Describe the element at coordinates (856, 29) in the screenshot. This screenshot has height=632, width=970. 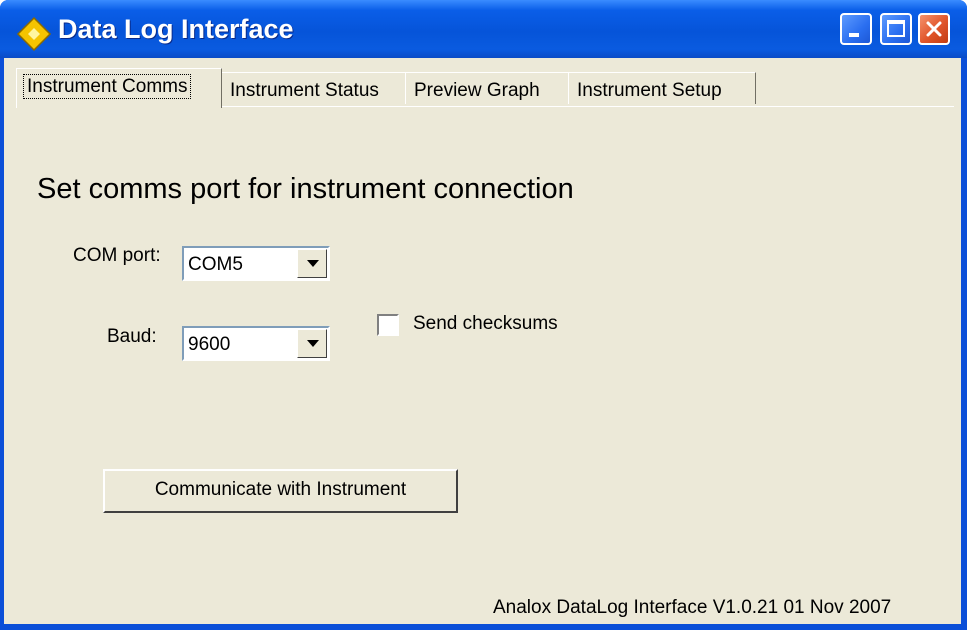
I see `minimize-button` at that location.